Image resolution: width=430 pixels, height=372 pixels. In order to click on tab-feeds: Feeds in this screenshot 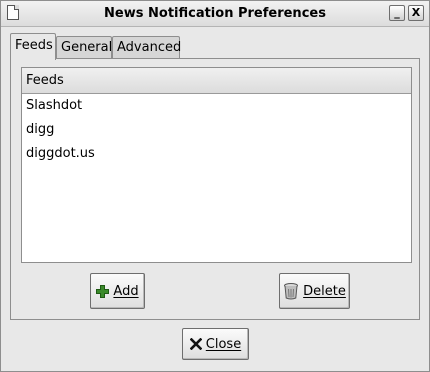, I will do `click(33, 46)`.